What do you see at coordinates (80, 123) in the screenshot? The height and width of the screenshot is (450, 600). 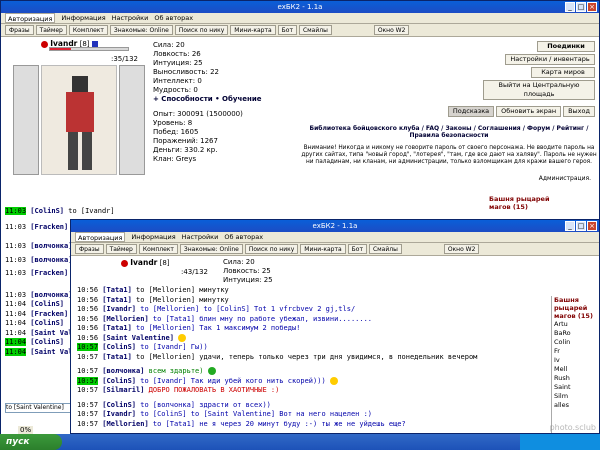 I see `warrior-icon` at bounding box center [80, 123].